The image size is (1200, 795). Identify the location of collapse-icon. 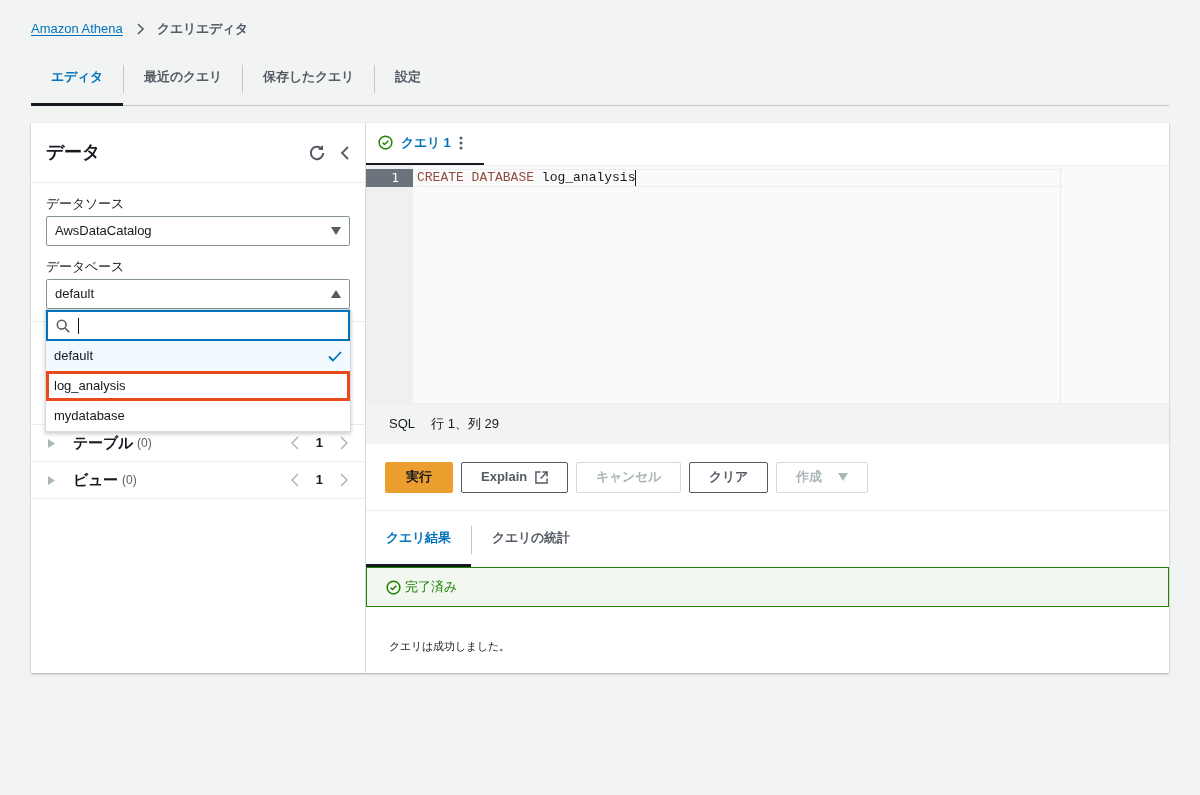
(345, 152).